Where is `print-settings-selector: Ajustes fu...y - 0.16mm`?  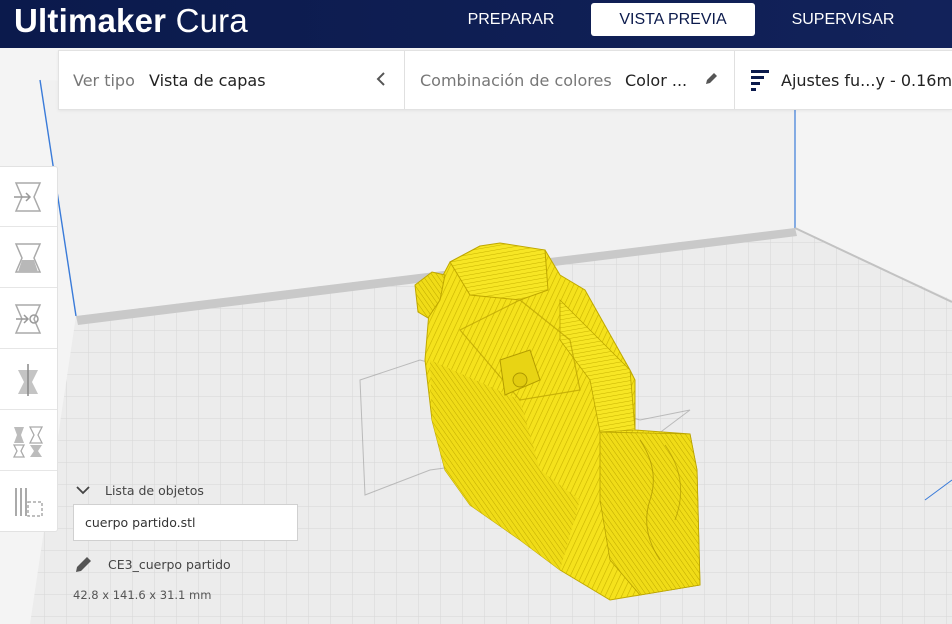 print-settings-selector: Ajustes fu...y - 0.16mm is located at coordinates (843, 80).